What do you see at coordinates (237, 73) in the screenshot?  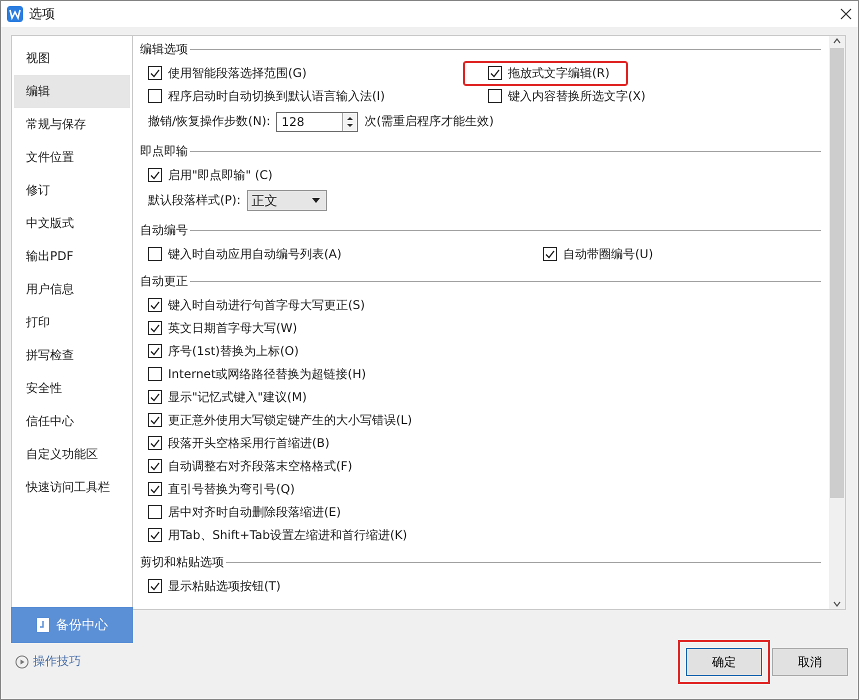 I see `checkbox-label: 使用智能段落选择范围(G)` at bounding box center [237, 73].